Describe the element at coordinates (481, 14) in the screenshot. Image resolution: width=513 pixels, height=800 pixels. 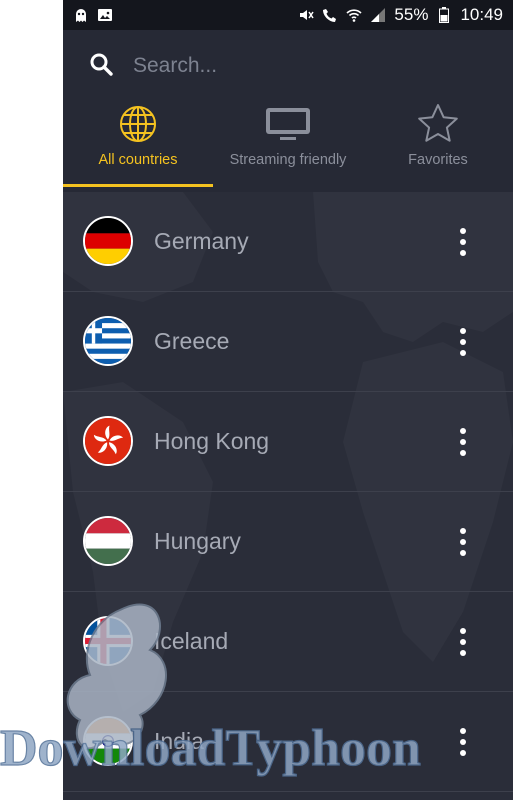
I see `status-time: 10:49` at that location.